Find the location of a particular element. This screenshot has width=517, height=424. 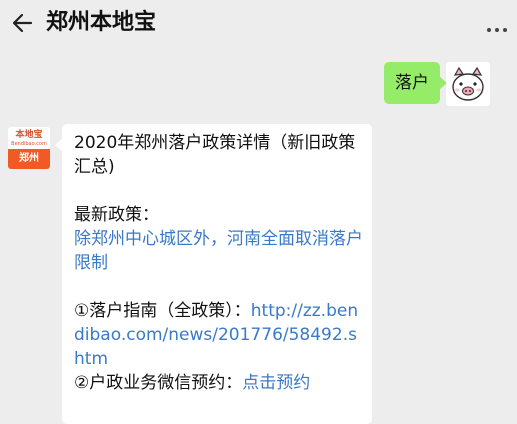

booking-label: ②户政业务微信预约： is located at coordinates (158, 383).